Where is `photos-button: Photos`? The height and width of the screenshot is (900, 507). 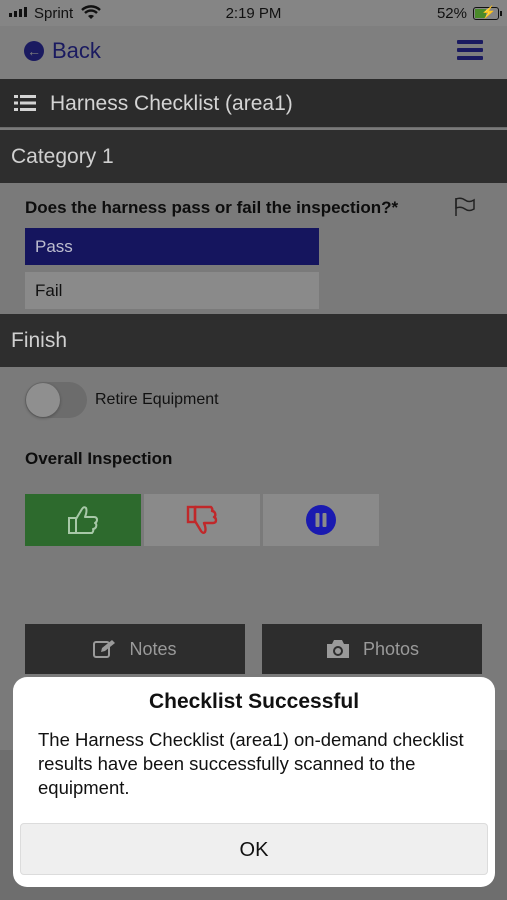
photos-button: Photos is located at coordinates (372, 649).